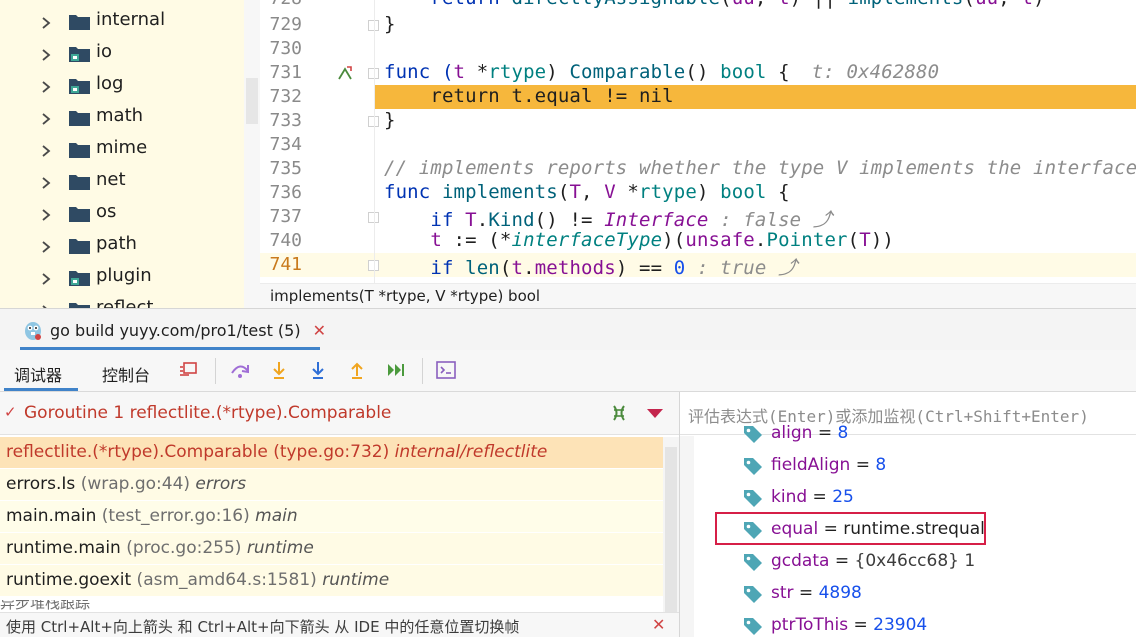 The height and width of the screenshot is (637, 1136). I want to click on code-token: directlyAssignable, so click(615, 4).